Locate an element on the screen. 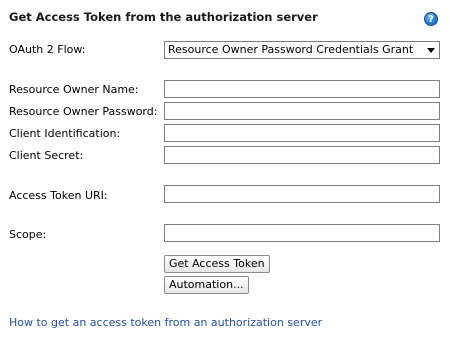 The width and height of the screenshot is (450, 341). oauth-flow-label: OAuth 2 Flow: is located at coordinates (47, 49).